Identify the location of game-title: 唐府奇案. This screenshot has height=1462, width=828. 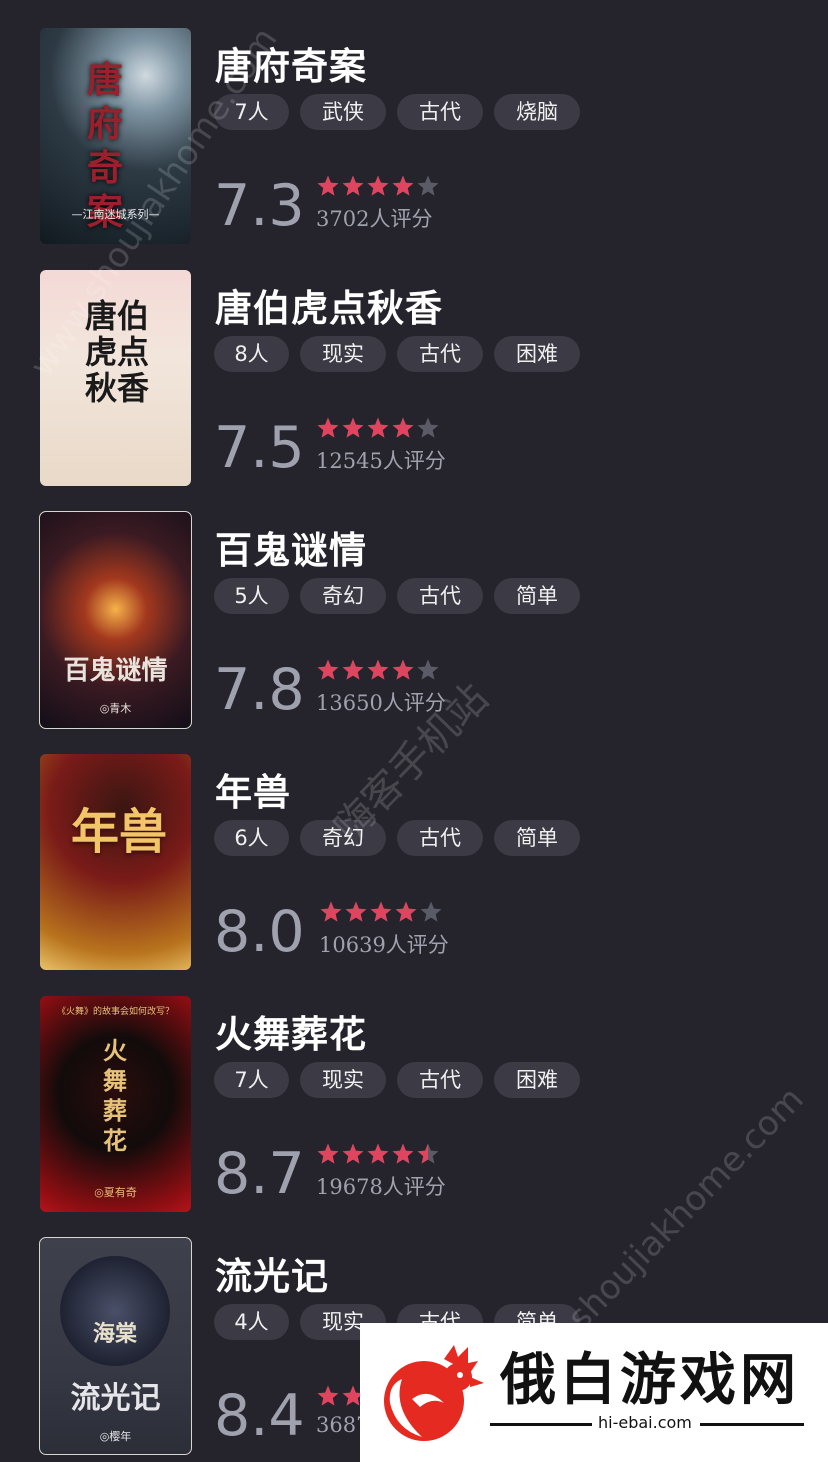
(291, 63).